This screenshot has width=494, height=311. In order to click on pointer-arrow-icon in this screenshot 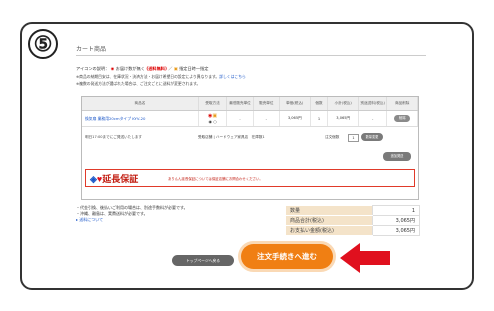, I will do `click(365, 258)`.